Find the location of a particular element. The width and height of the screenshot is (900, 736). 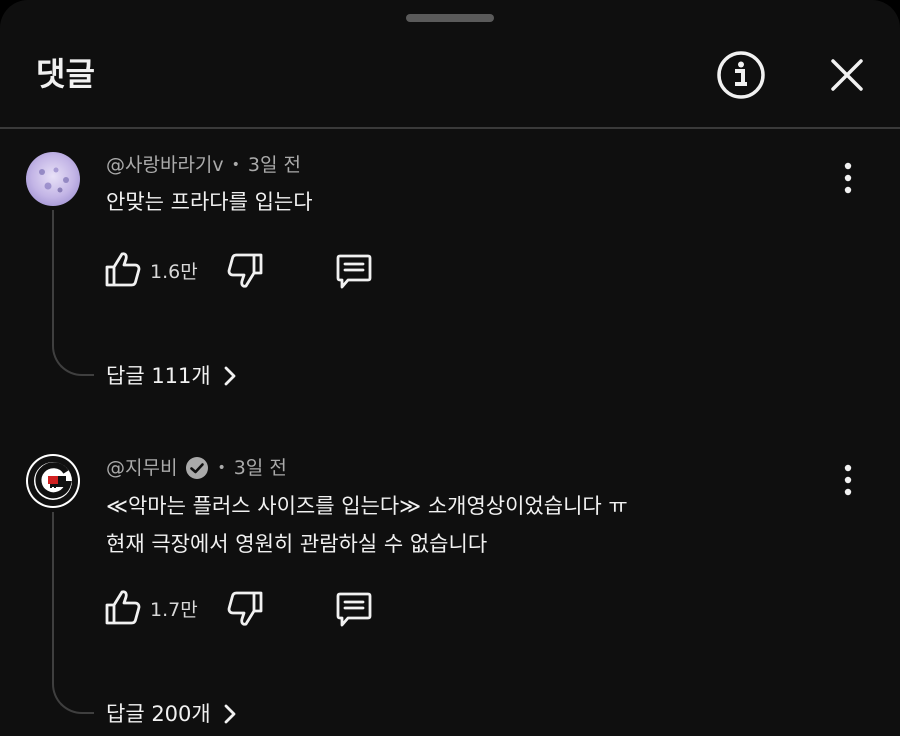

like-count: 1.7만 is located at coordinates (174, 610).